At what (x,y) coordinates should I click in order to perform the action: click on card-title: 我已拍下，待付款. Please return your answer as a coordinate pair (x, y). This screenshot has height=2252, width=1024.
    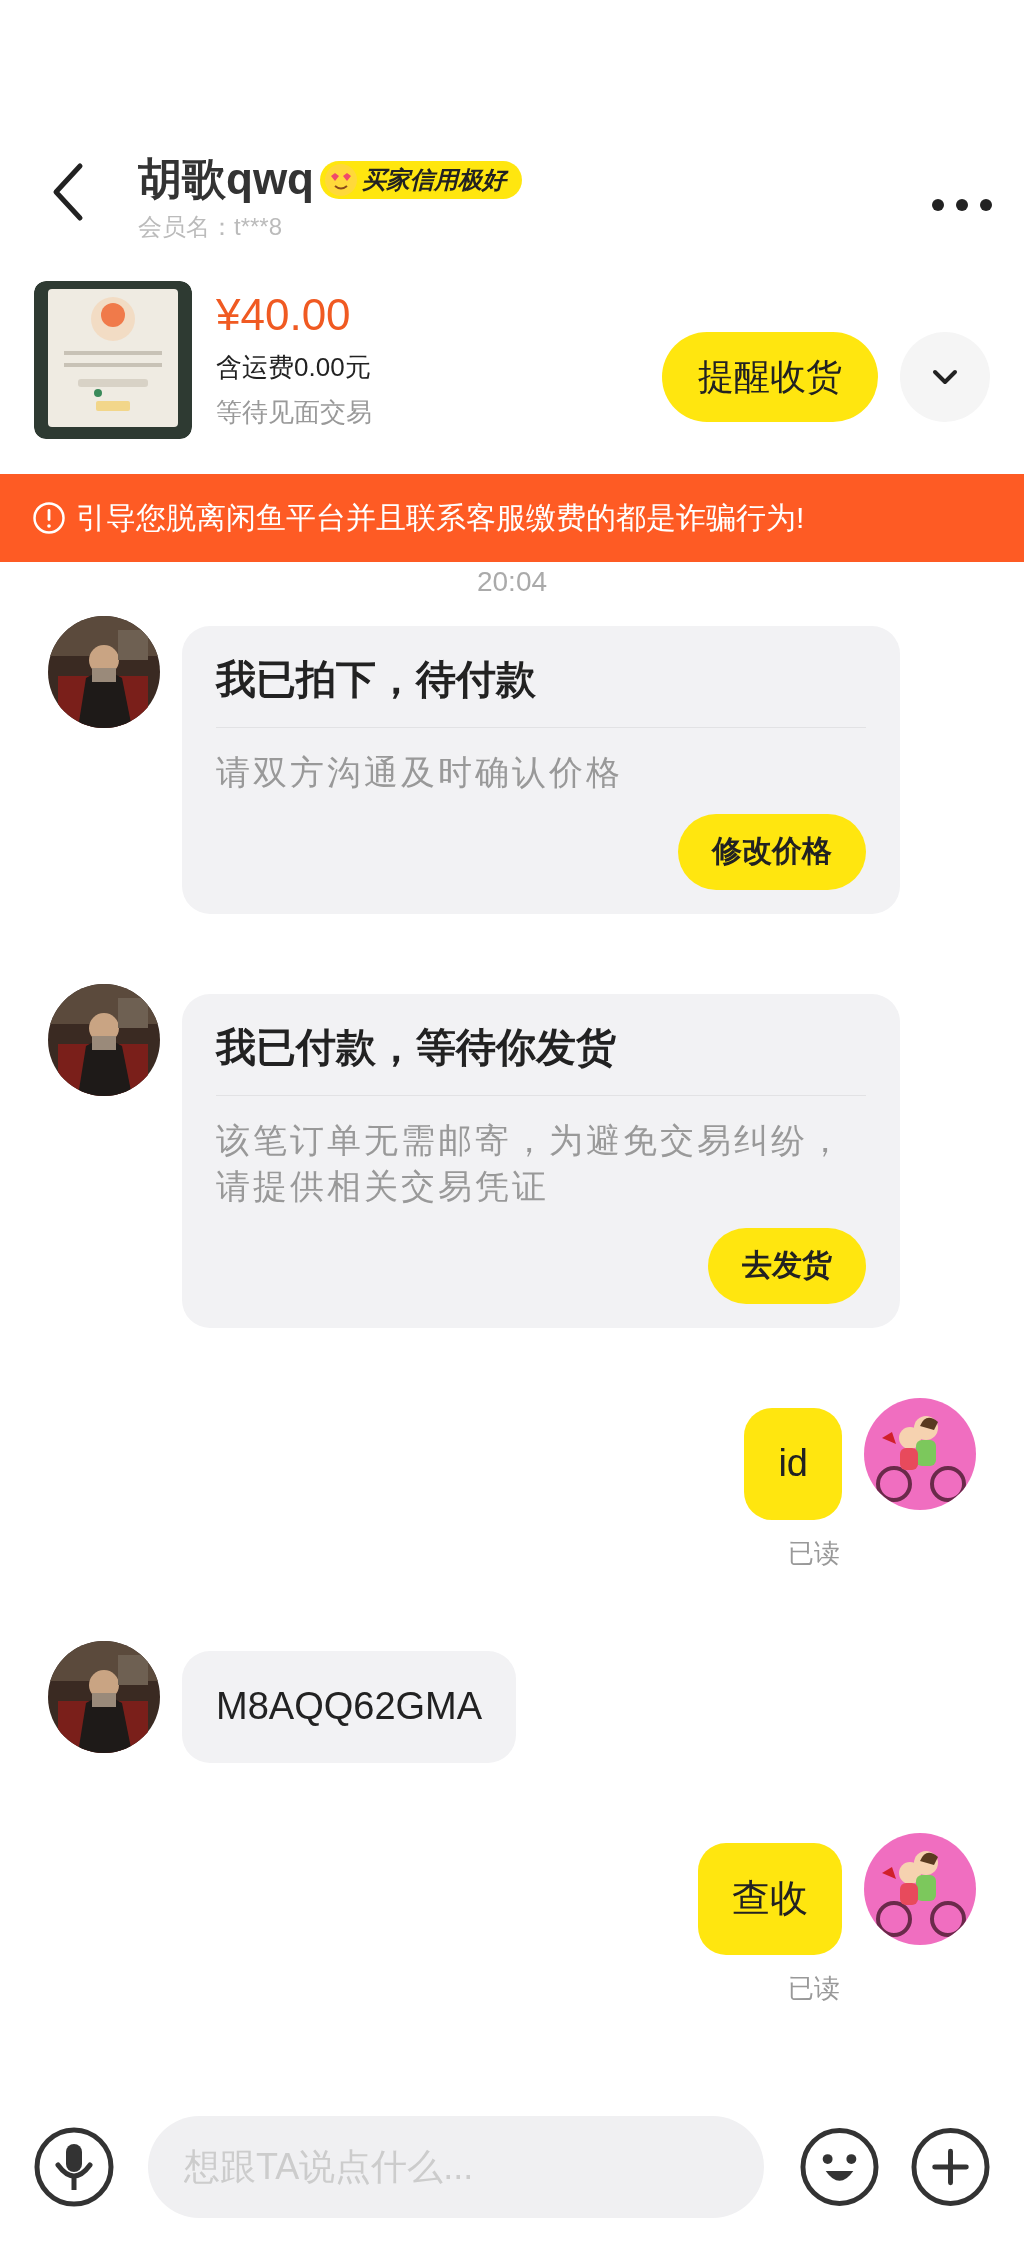
    Looking at the image, I should click on (541, 690).